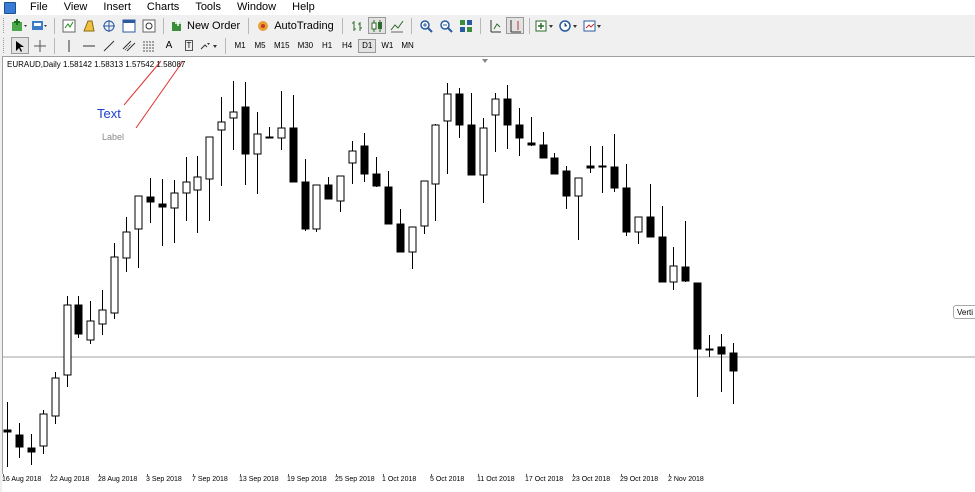  Describe the element at coordinates (149, 25) in the screenshot. I see `strategy-tester-icon` at that location.